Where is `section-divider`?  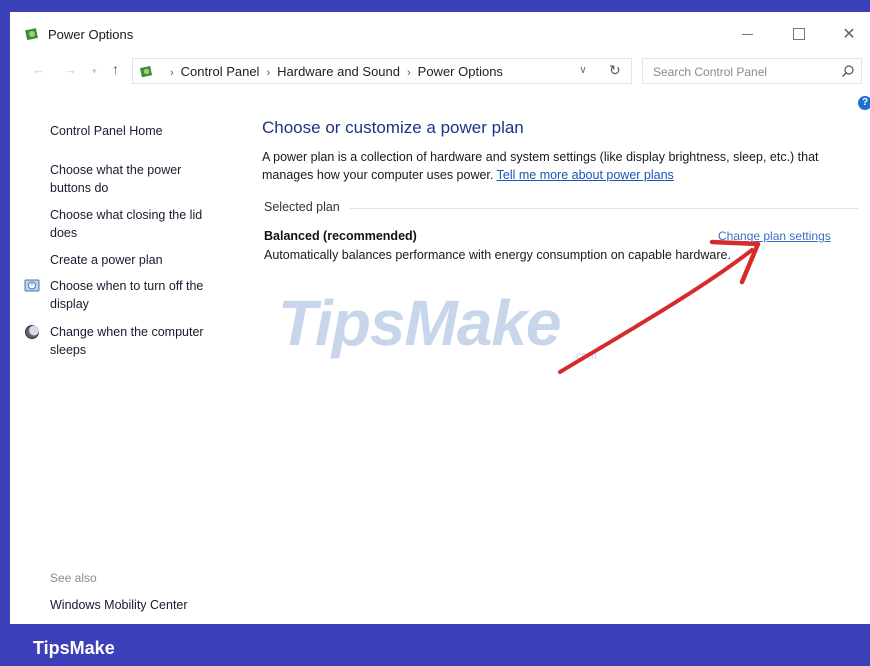
section-divider is located at coordinates (604, 208).